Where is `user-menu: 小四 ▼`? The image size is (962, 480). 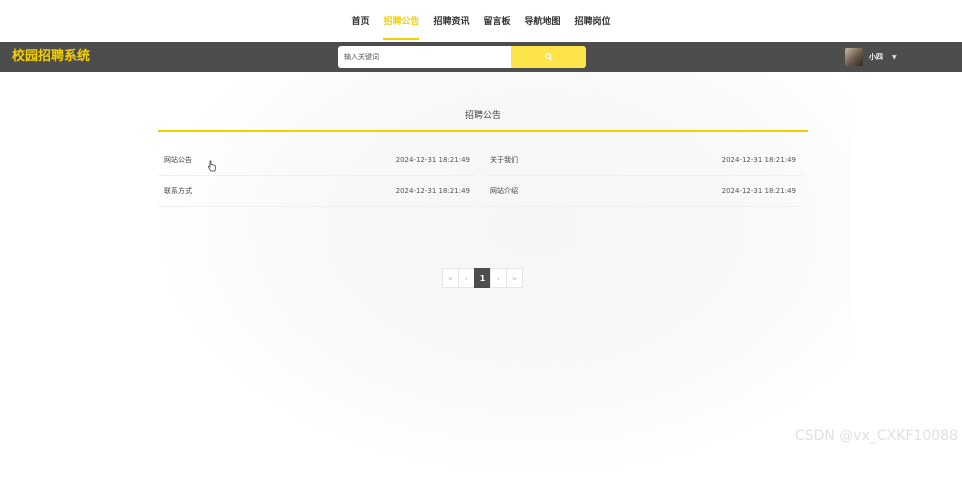 user-menu: 小四 ▼ is located at coordinates (871, 57).